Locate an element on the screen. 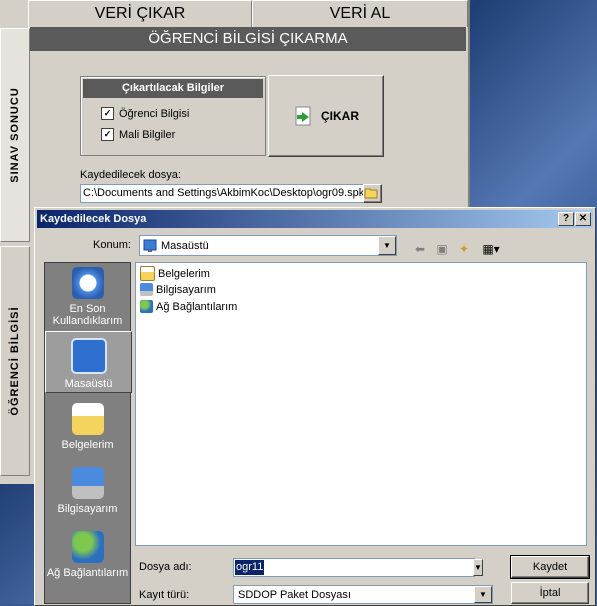 The width and height of the screenshot is (597, 606). tab-veri-al: VERİ AL is located at coordinates (360, 14).